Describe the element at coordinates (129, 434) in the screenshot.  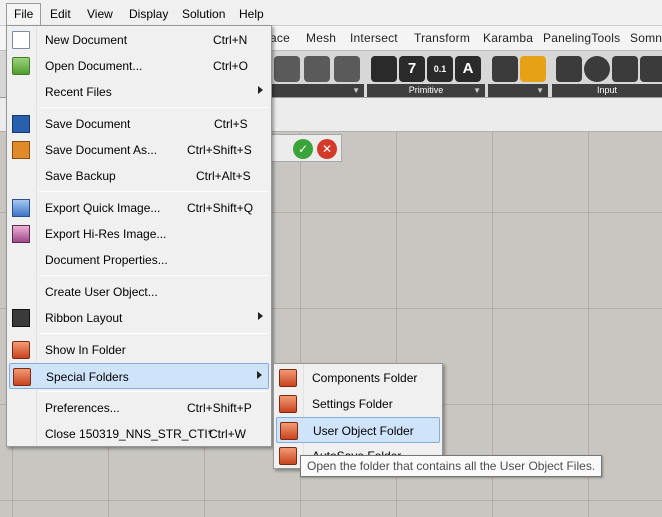
I see `menu-item-label: Close 150319_NNS_STR_CTI*` at that location.